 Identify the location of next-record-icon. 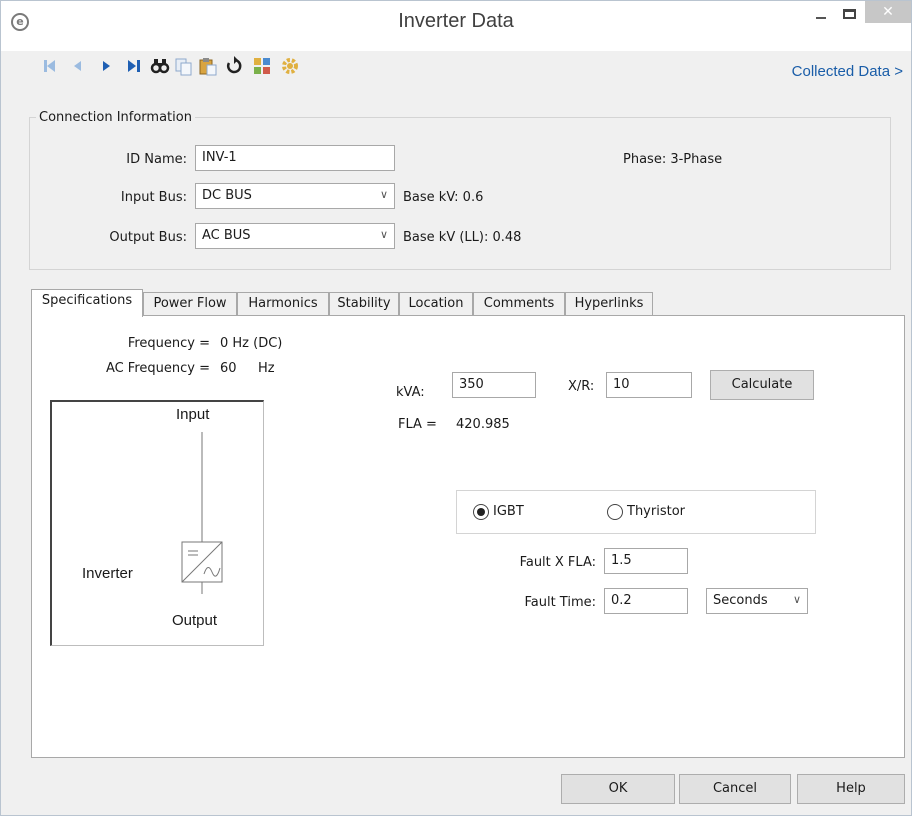
(106, 66).